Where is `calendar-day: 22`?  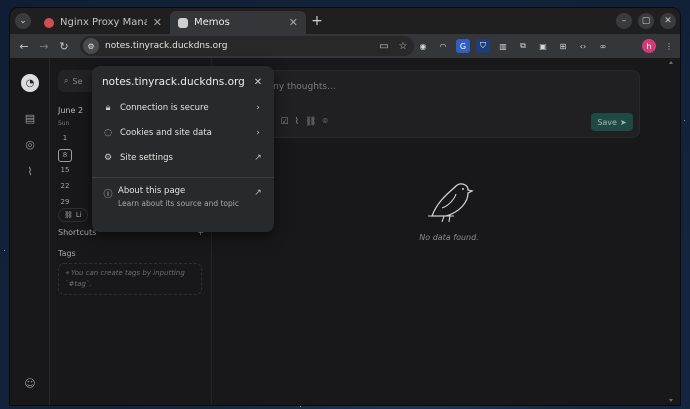
calendar-day: 22 is located at coordinates (65, 186).